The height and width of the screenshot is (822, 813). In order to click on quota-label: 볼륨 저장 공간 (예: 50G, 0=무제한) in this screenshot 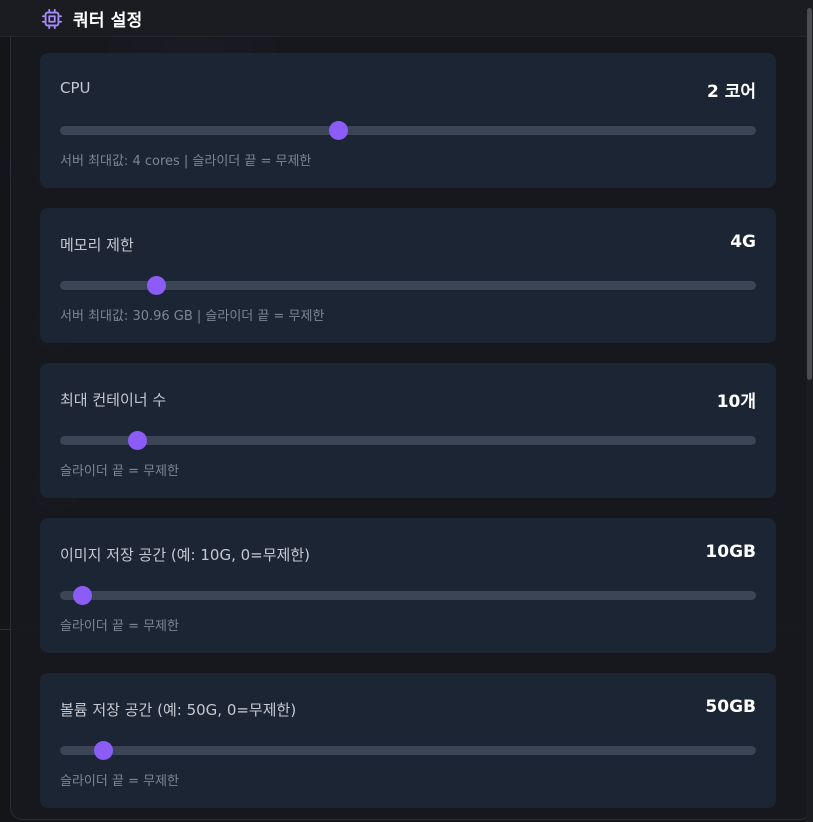, I will do `click(178, 710)`.